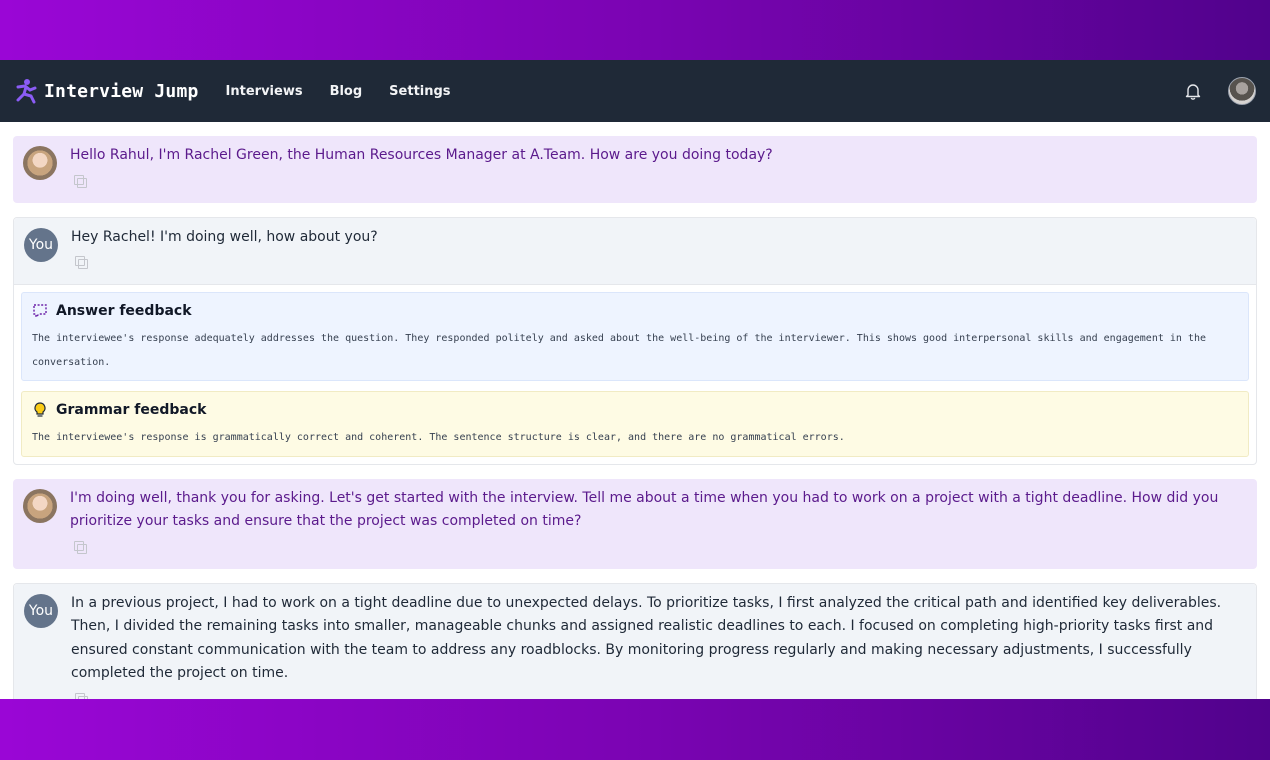 The height and width of the screenshot is (760, 1270). I want to click on brand: Interview Jump, so click(106, 91).